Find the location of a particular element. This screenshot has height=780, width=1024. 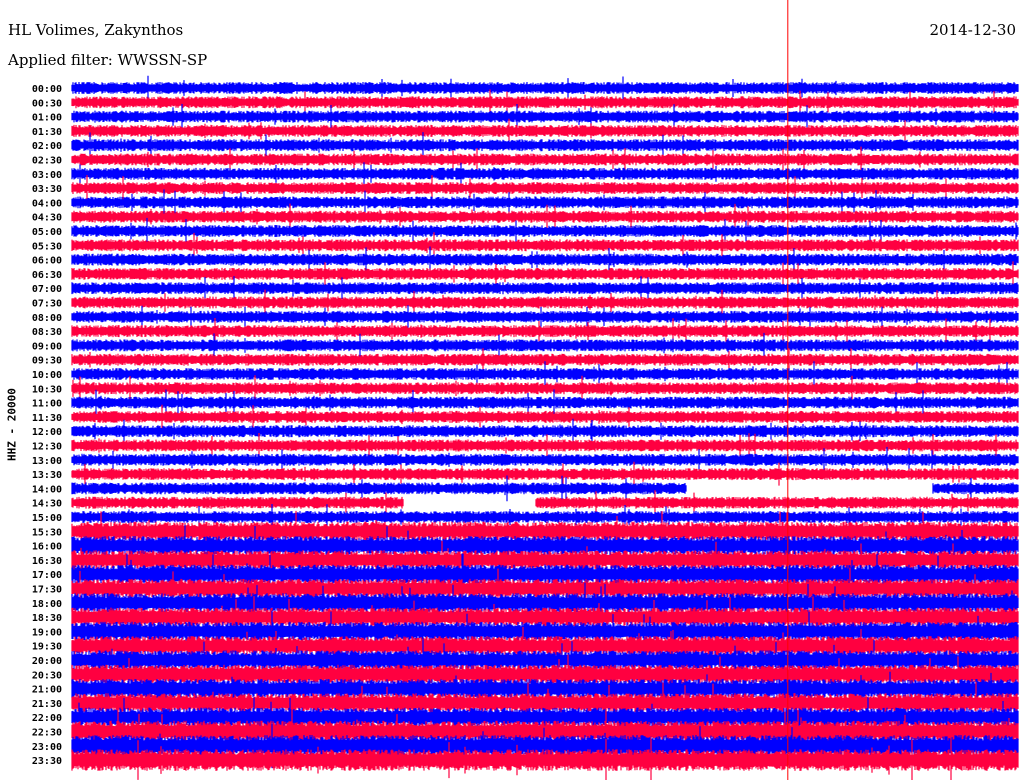

row-label: 11:00 is located at coordinates (47, 404).